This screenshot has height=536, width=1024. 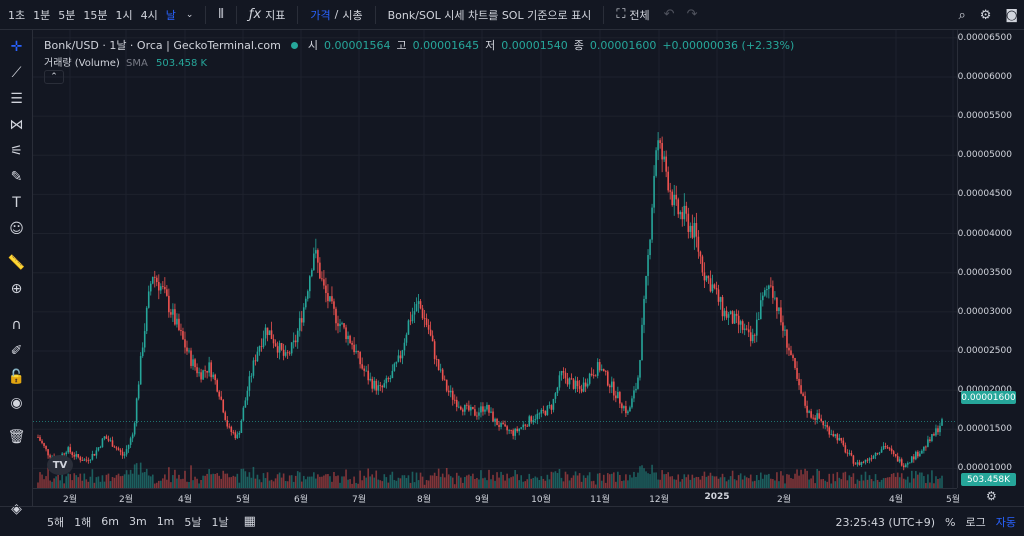 What do you see at coordinates (16, 125) in the screenshot?
I see `pattern-icon: ⋈` at bounding box center [16, 125].